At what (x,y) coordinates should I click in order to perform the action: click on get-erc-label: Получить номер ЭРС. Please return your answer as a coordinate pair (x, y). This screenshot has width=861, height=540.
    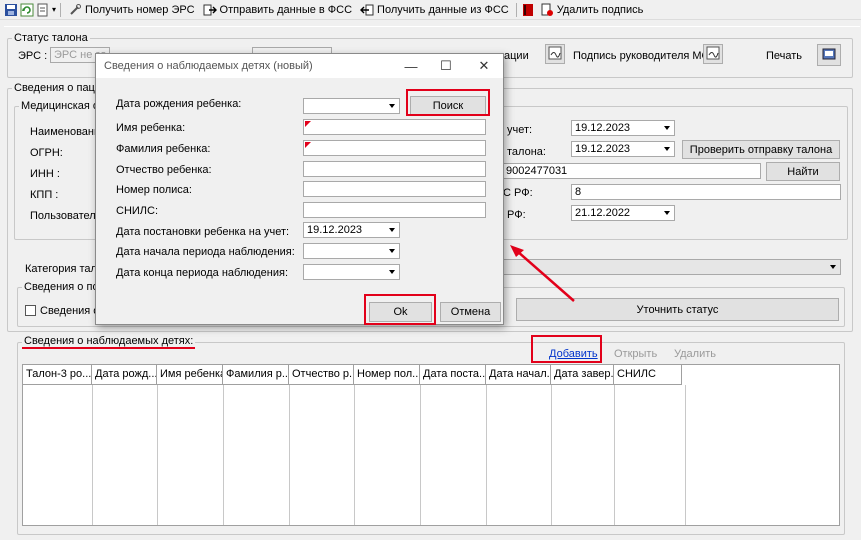
    Looking at the image, I should click on (140, 9).